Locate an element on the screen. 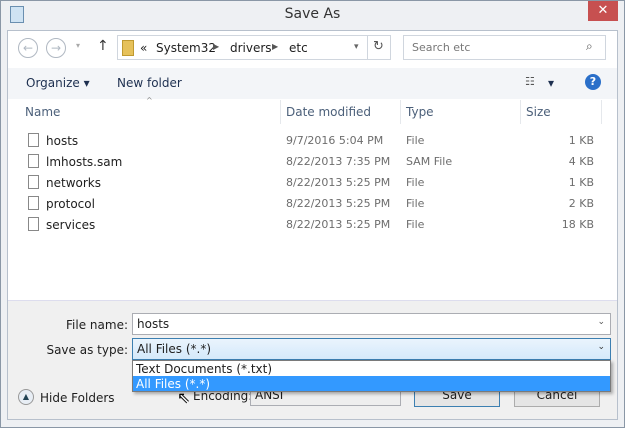  file-name-input: hosts ⌄ is located at coordinates (371, 324).